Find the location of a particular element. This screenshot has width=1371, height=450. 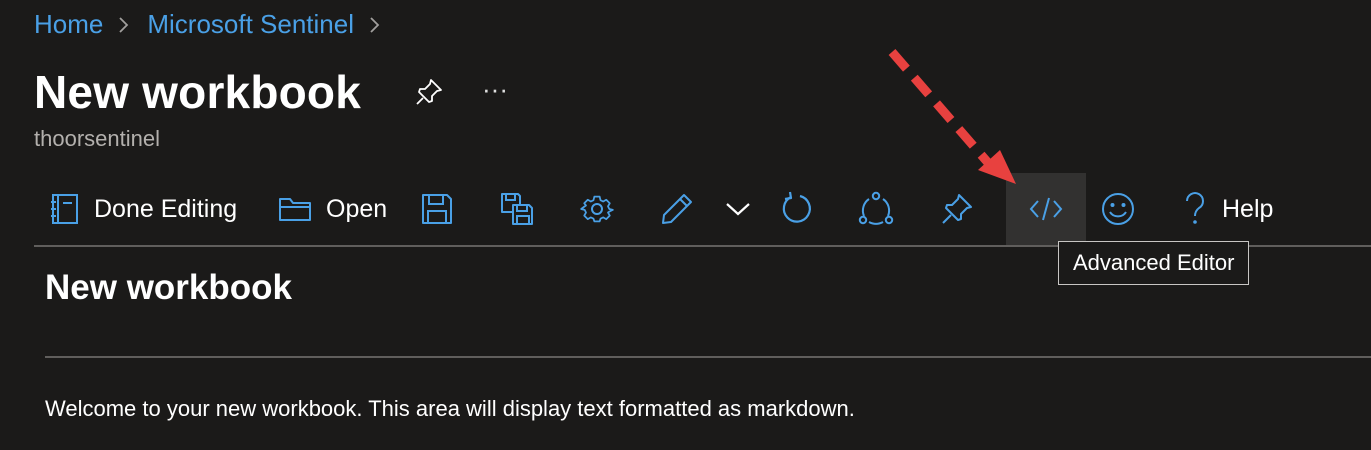

save-as-button is located at coordinates (517, 209).